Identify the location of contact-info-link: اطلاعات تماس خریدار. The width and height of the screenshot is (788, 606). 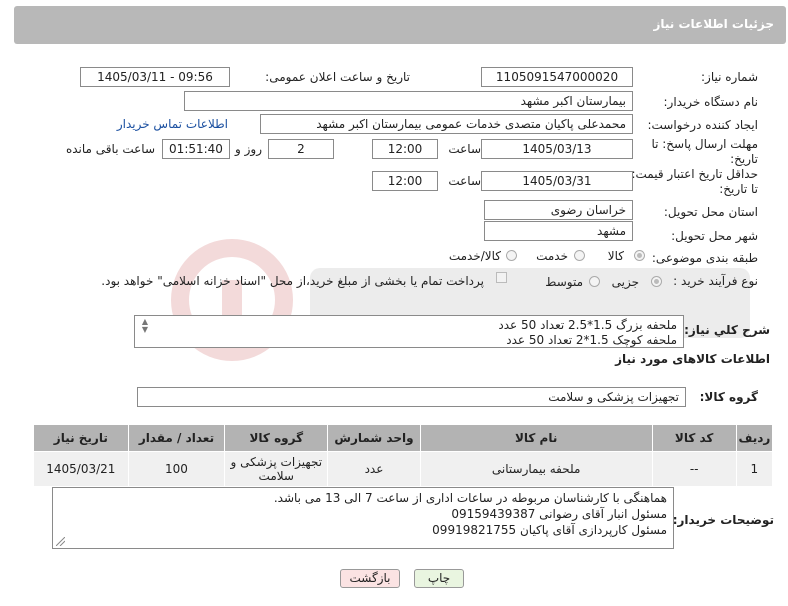
(172, 124).